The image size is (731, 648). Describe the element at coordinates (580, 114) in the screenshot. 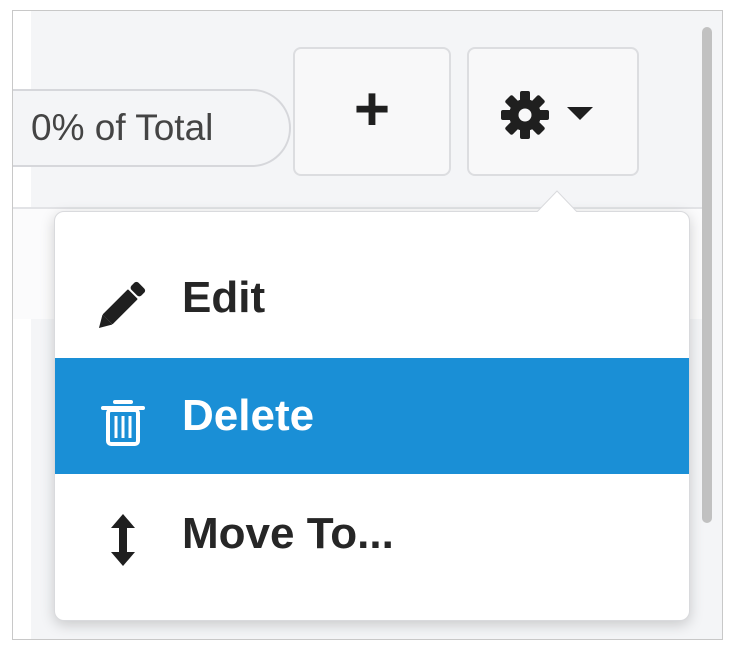

I see `chevron-down-icon` at that location.